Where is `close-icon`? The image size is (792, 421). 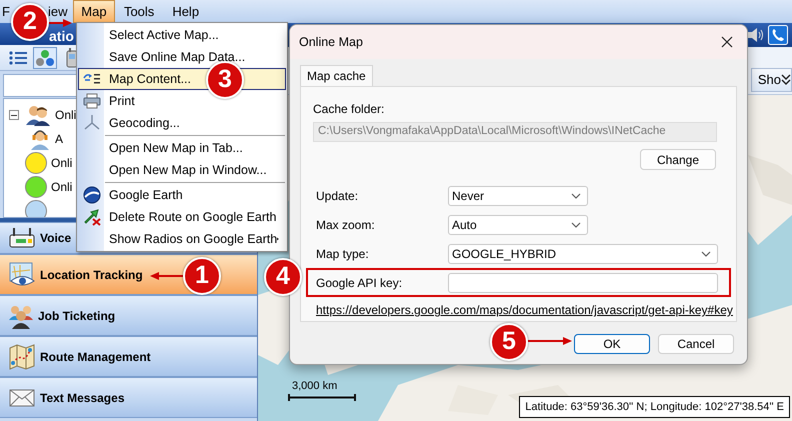 close-icon is located at coordinates (727, 42).